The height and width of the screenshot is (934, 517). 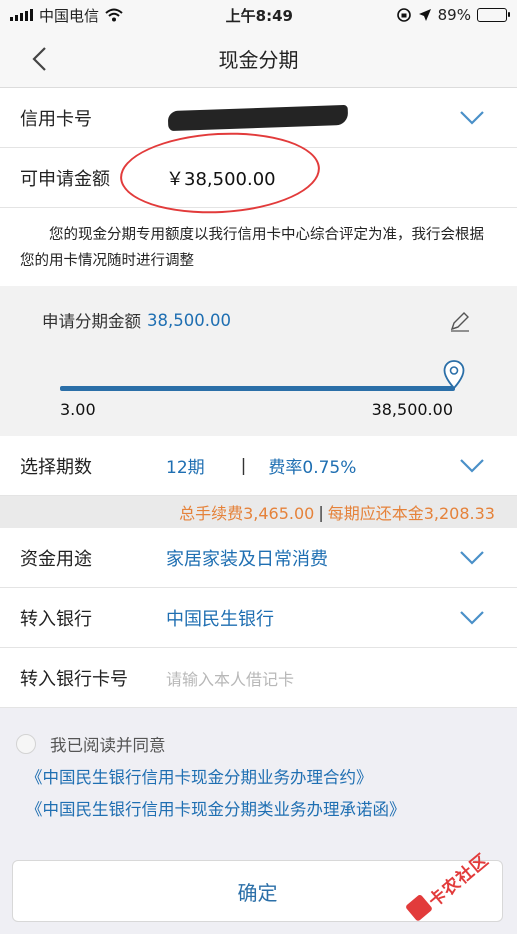 What do you see at coordinates (230, 678) in the screenshot?
I see `bank-card-input: 请输入本人借记卡` at bounding box center [230, 678].